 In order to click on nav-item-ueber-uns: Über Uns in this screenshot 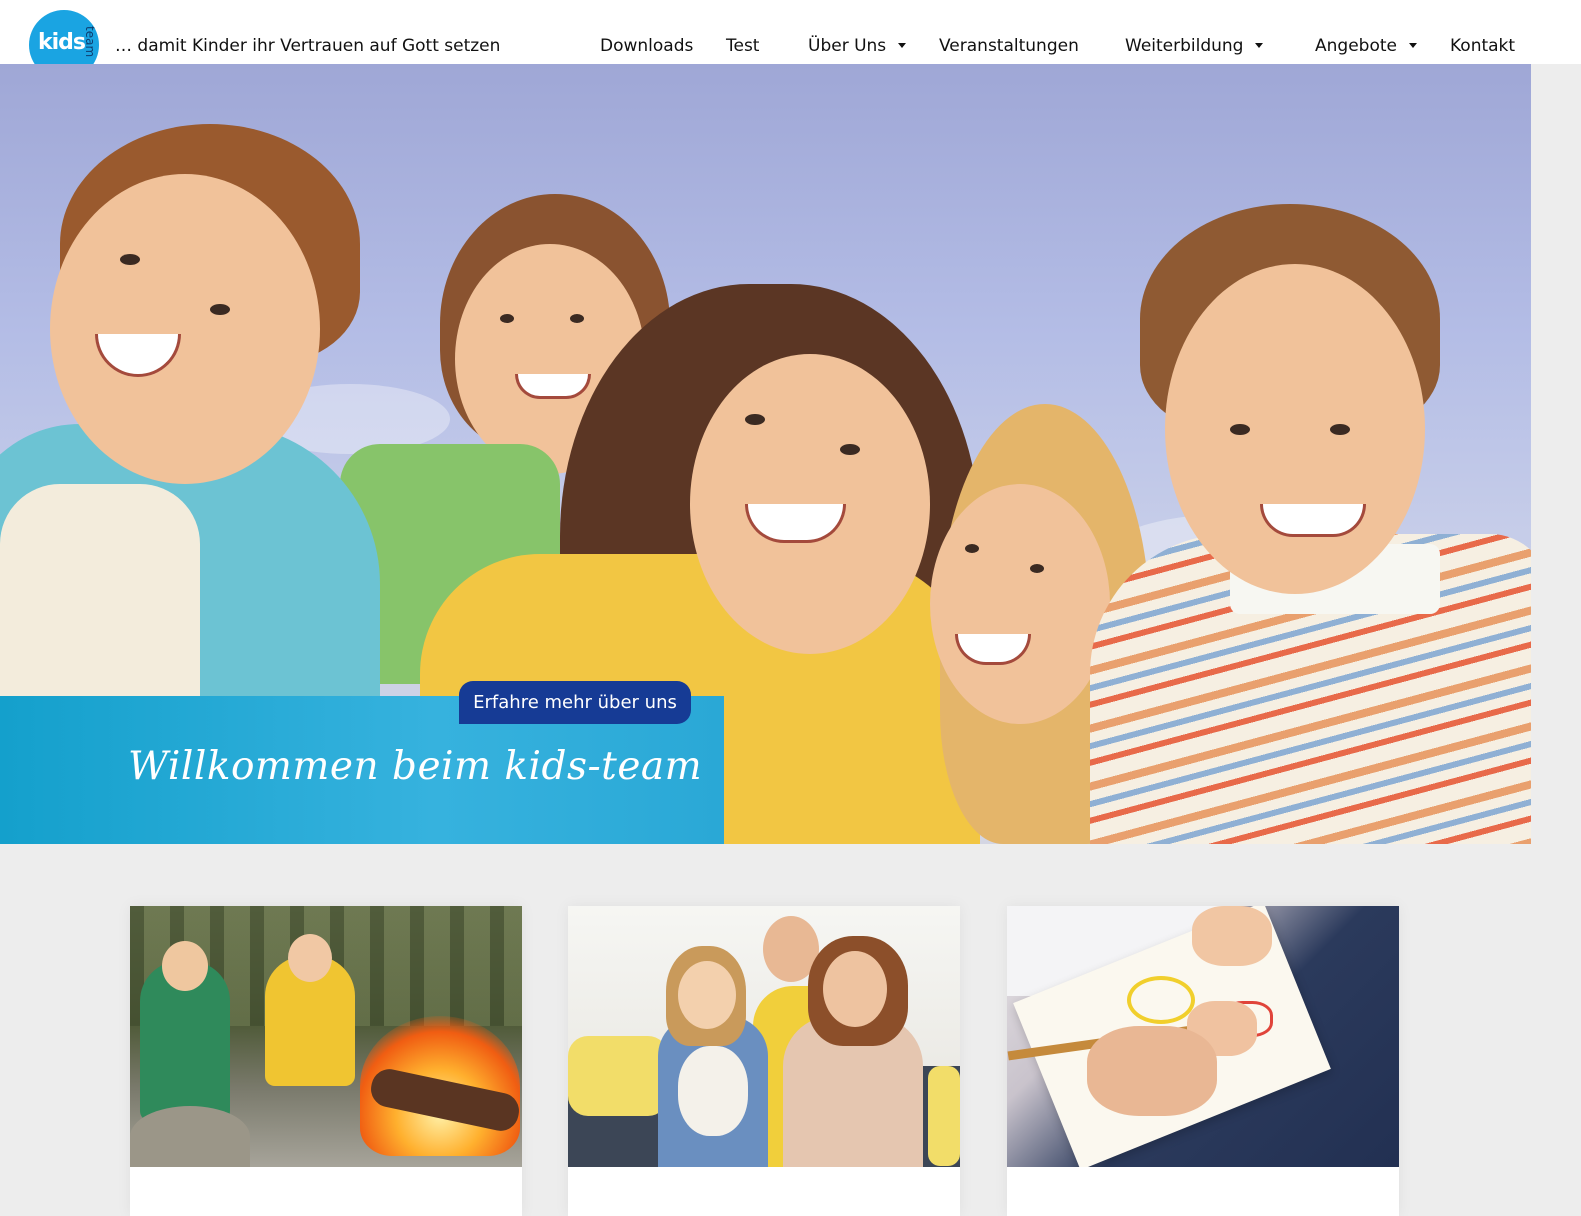, I will do `click(857, 46)`.